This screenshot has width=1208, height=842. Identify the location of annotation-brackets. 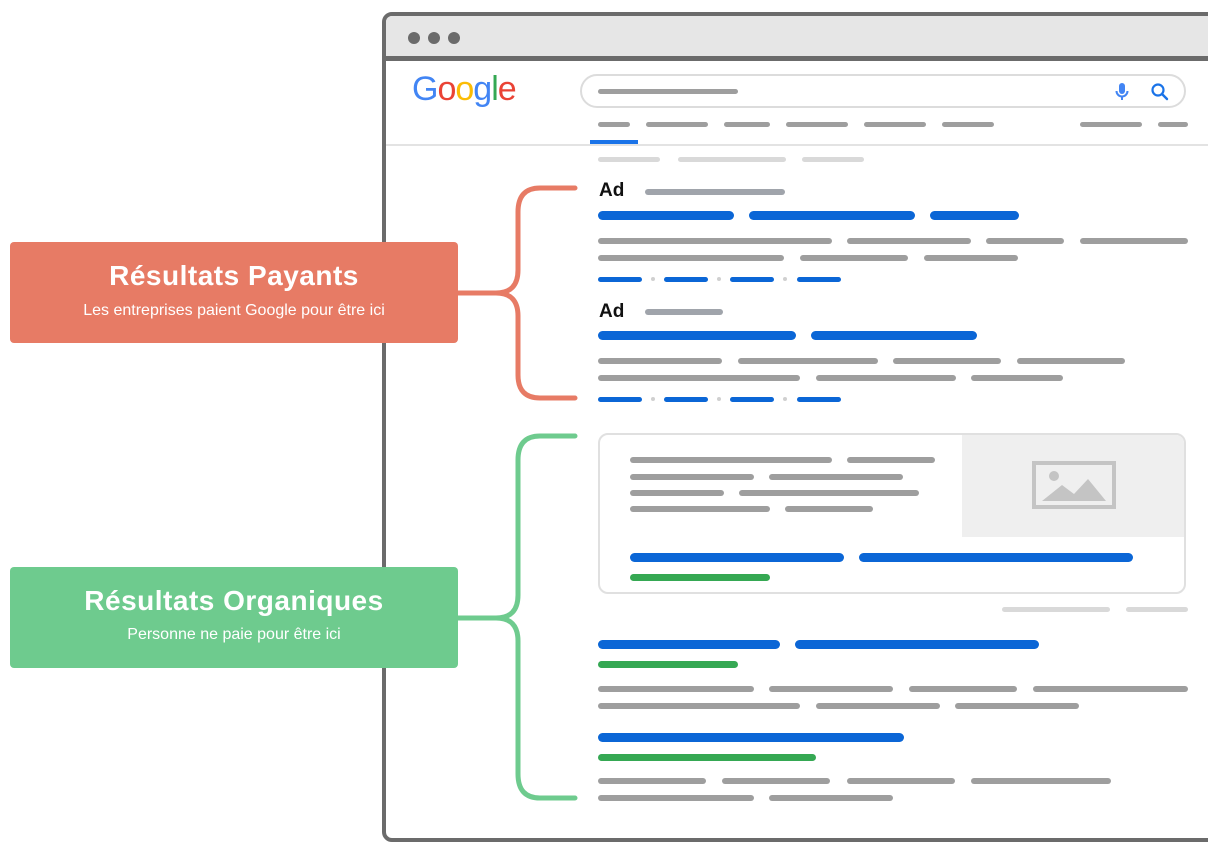
(516, 493).